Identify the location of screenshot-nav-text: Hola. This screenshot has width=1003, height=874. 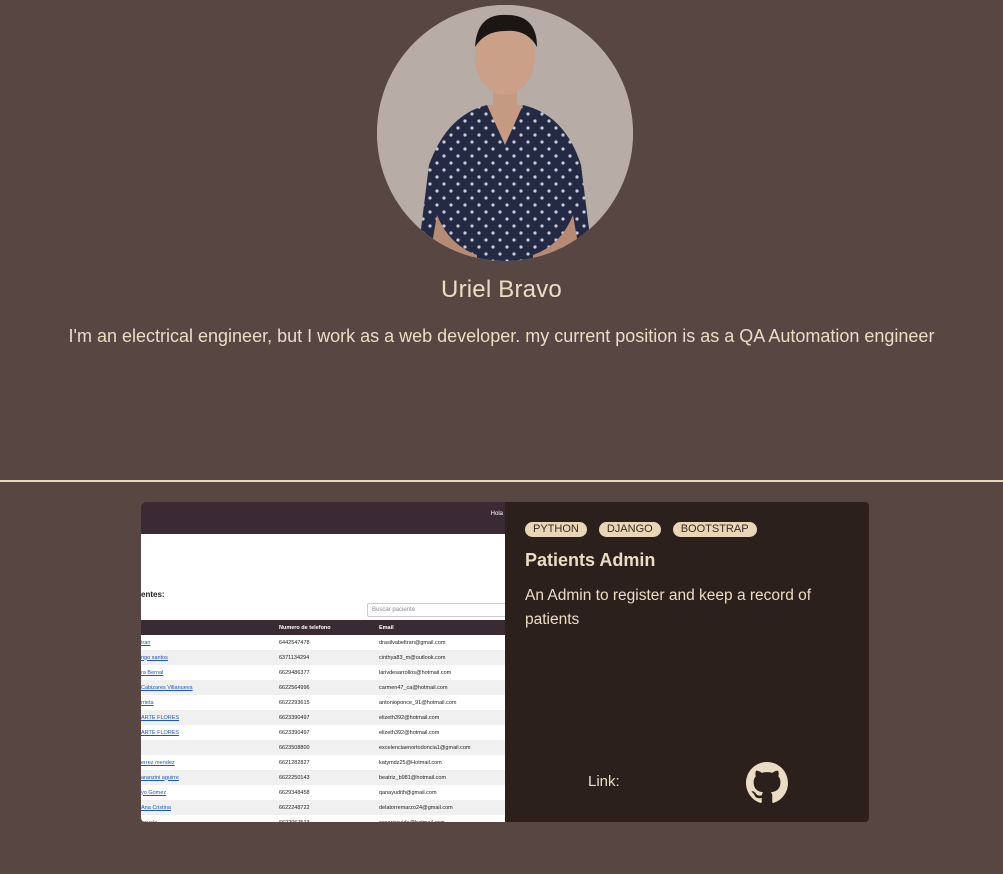
(496, 514).